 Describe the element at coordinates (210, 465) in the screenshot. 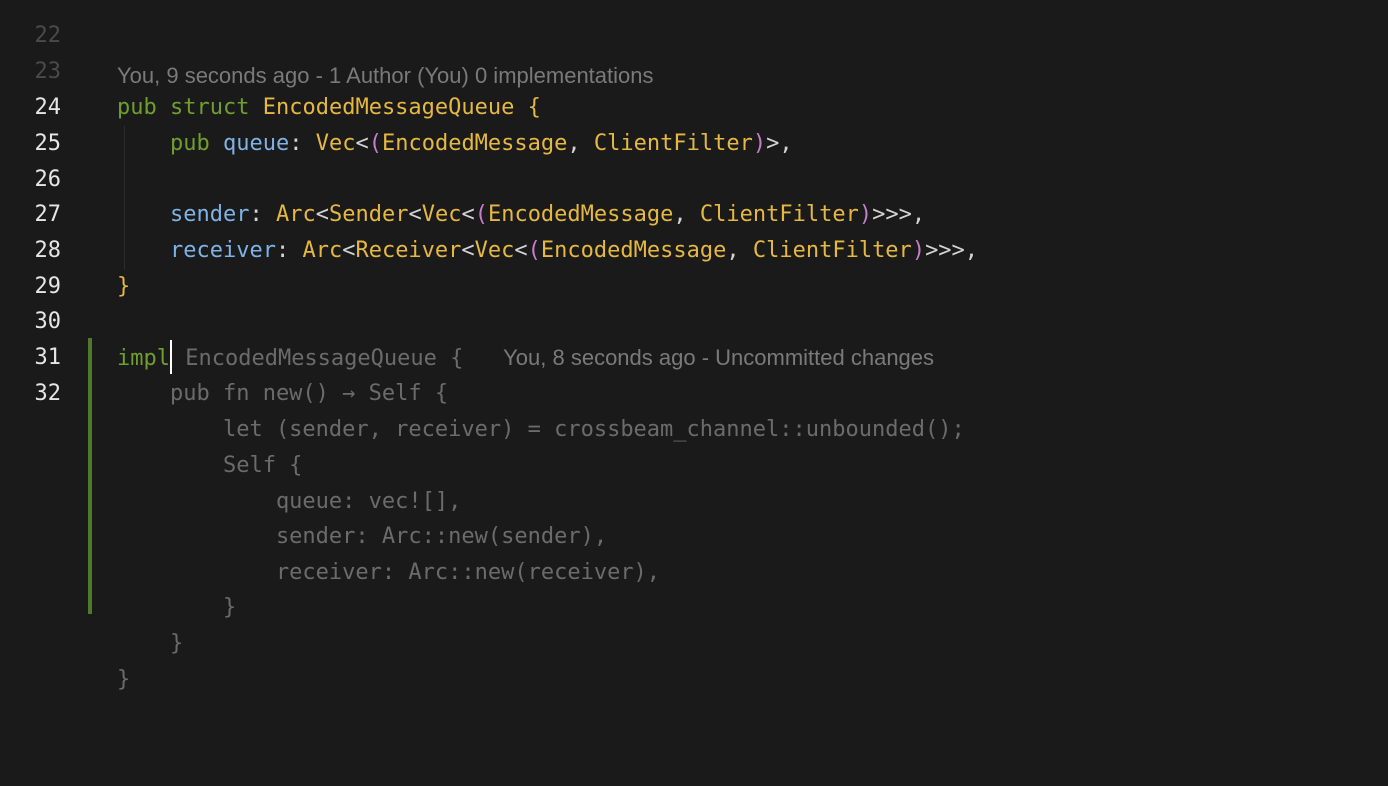

I see `inline-suggestion-line: Self {` at that location.